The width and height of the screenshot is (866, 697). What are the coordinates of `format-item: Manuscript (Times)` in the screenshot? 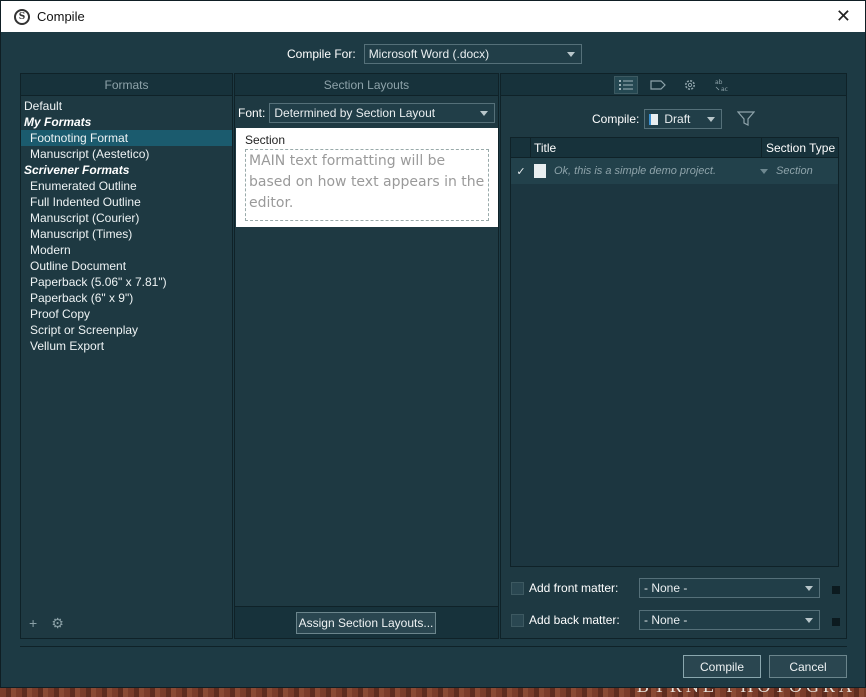 It's located at (126, 234).